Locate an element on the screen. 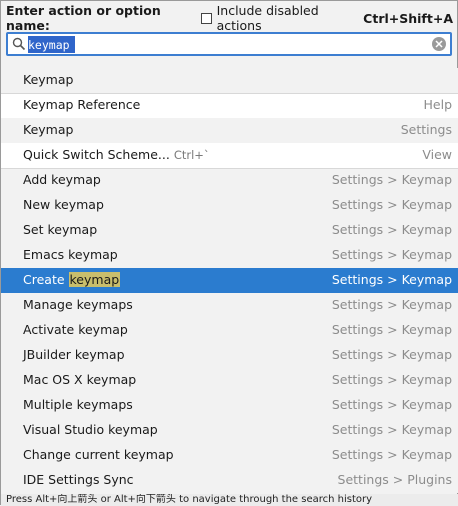  result-location: Settings is located at coordinates (426, 129).